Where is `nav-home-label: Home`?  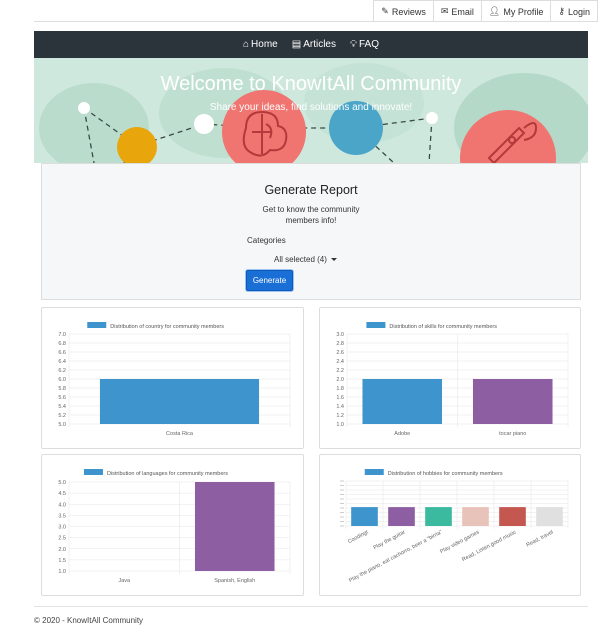 nav-home-label: Home is located at coordinates (264, 44).